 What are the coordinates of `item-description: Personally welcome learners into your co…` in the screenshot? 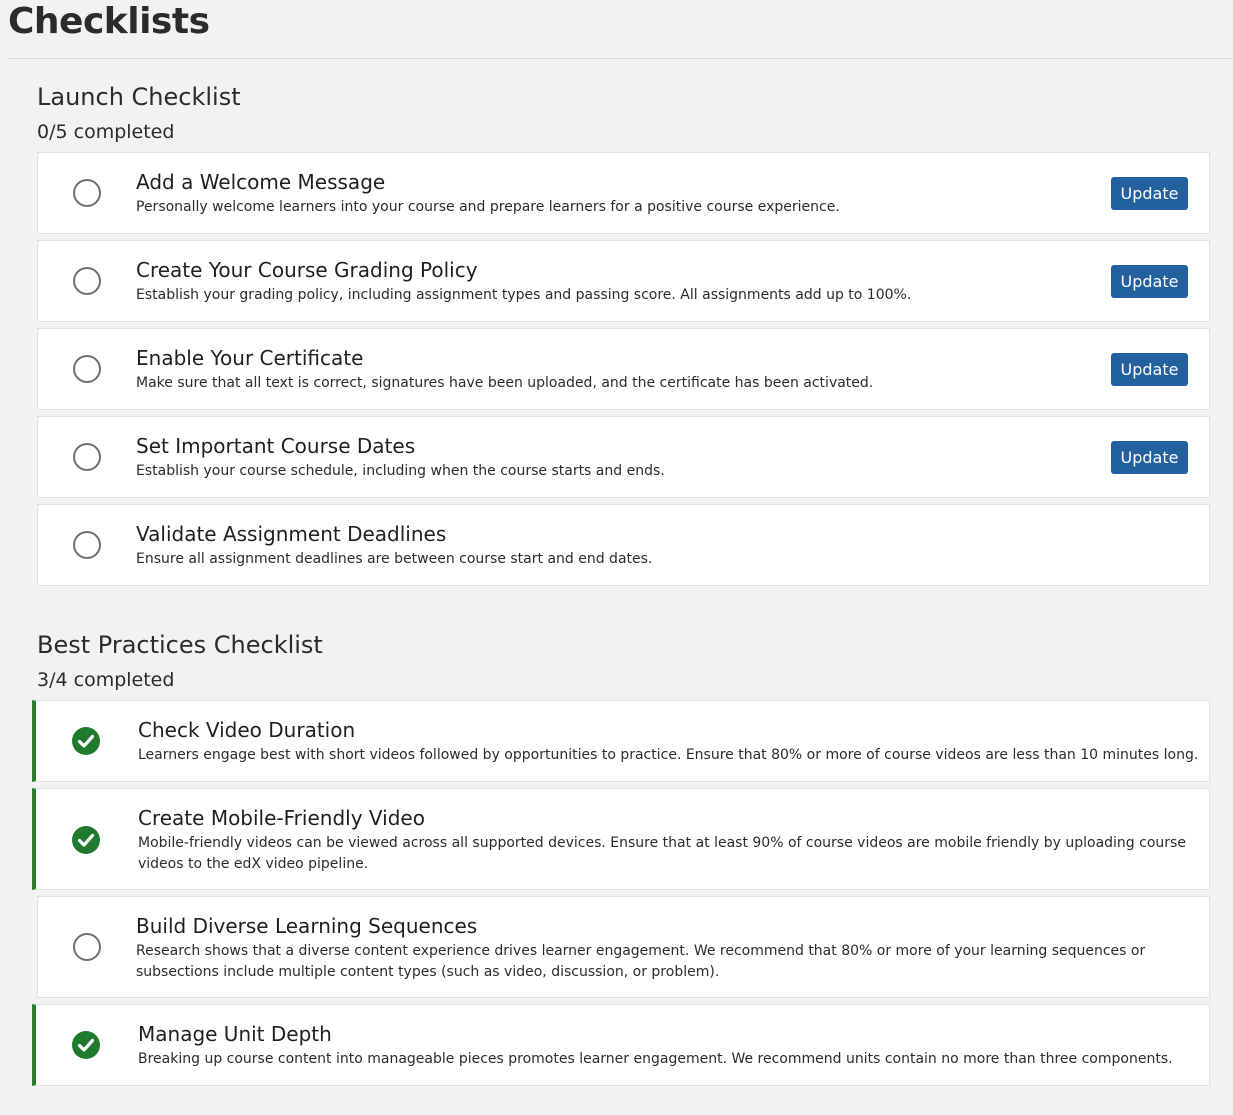 It's located at (488, 207).